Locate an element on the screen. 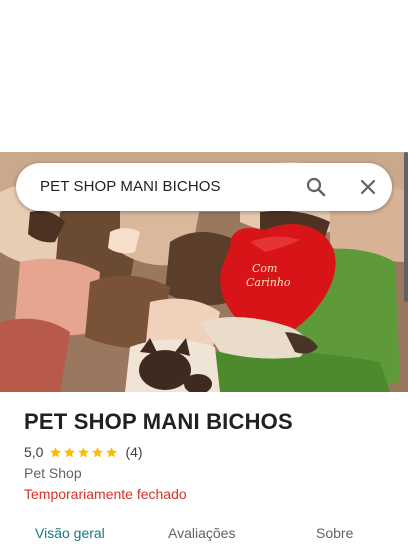  tab-about: Sobre is located at coordinates (334, 533).